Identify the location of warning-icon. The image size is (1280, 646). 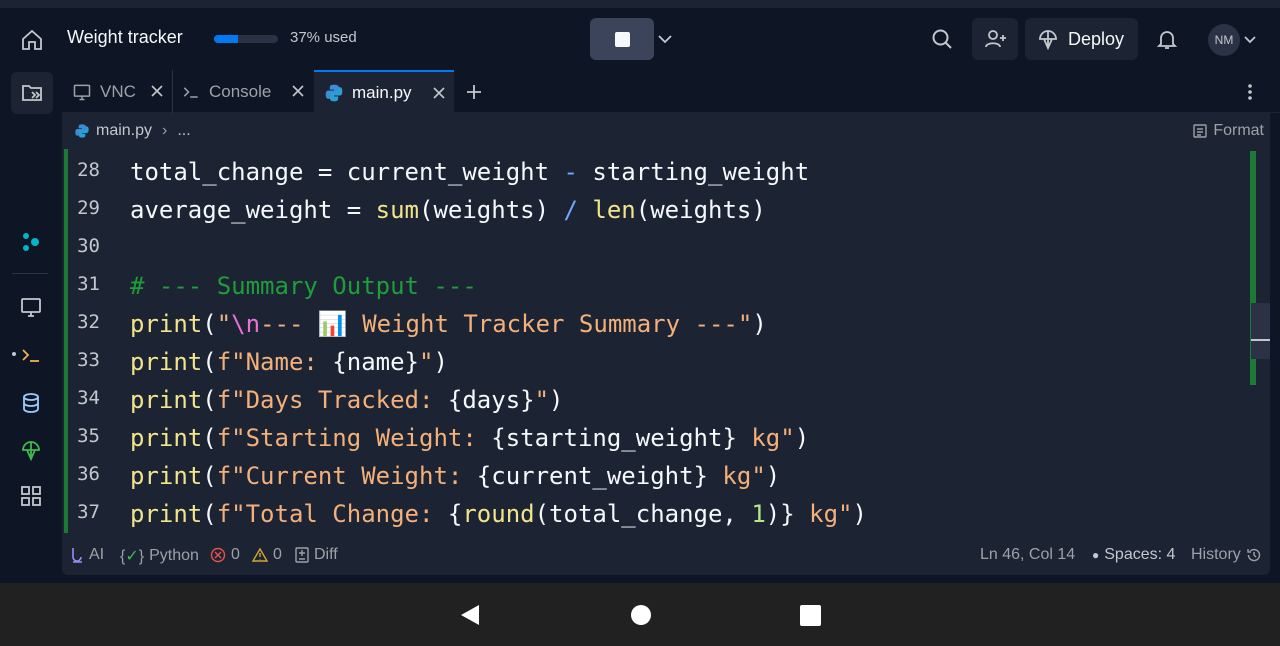
(260, 555).